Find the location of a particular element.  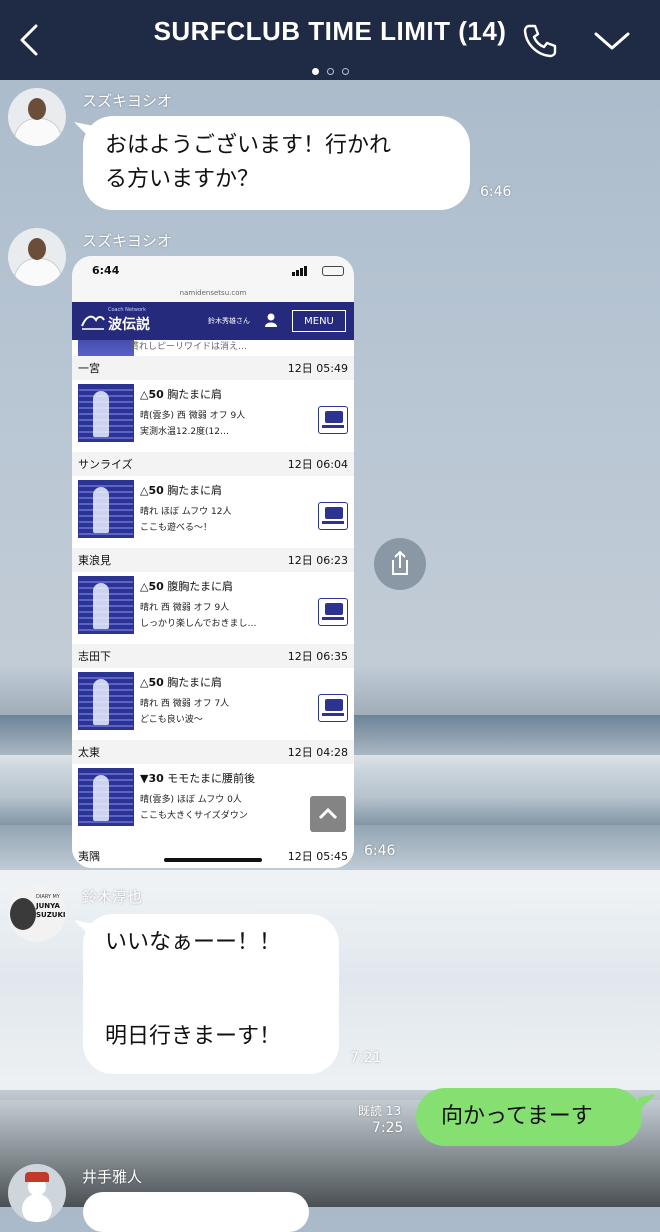

phone-icon is located at coordinates (540, 40).